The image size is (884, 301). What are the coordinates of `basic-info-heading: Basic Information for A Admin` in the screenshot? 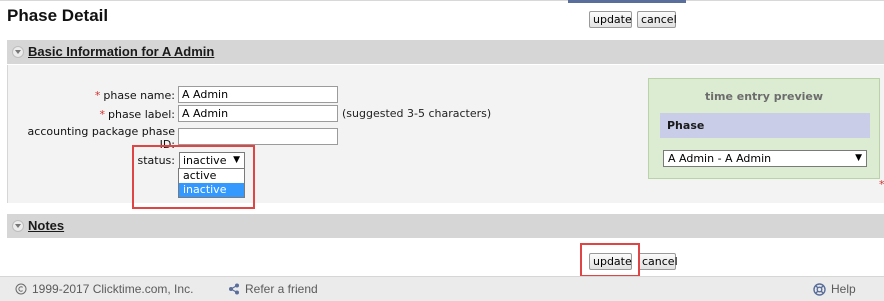 It's located at (121, 51).